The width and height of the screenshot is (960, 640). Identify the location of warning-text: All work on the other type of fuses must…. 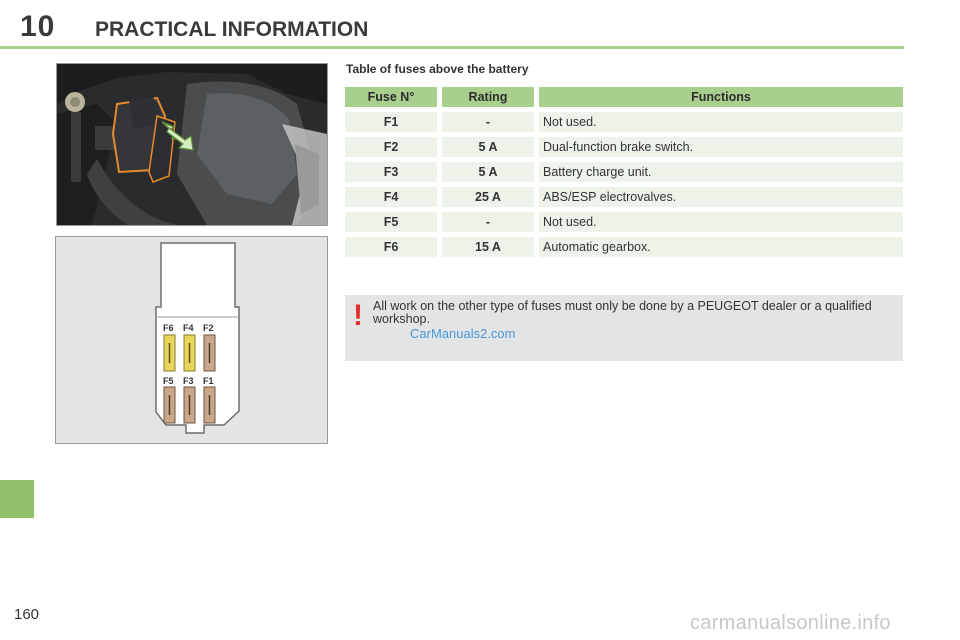
(622, 312).